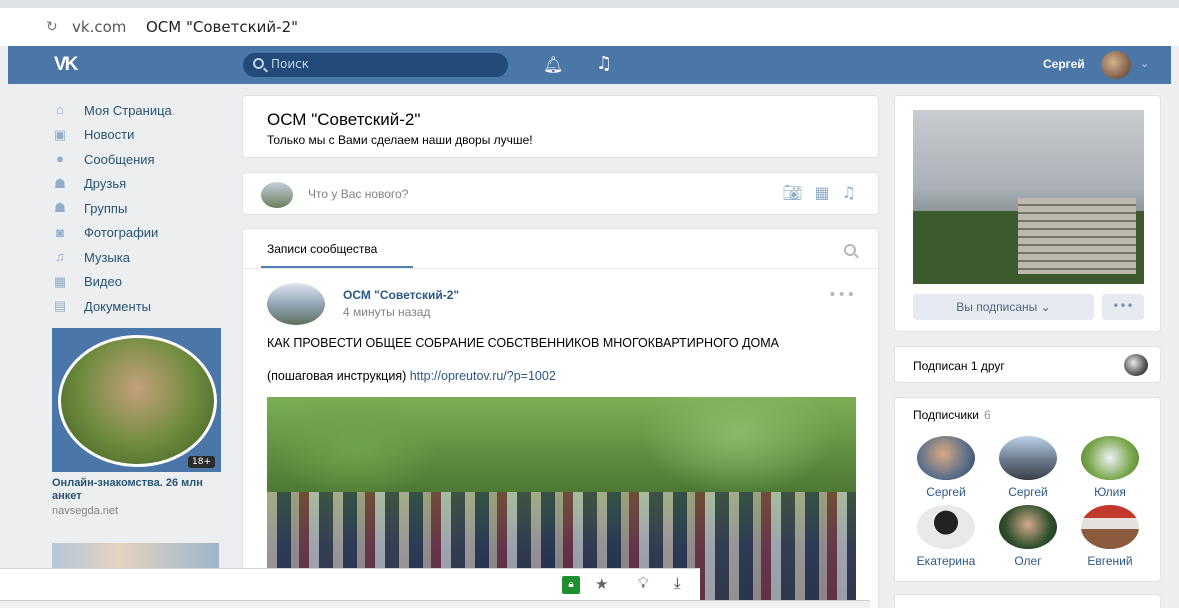 The width and height of the screenshot is (1179, 608). I want to click on documents-icon: ▤, so click(60, 306).